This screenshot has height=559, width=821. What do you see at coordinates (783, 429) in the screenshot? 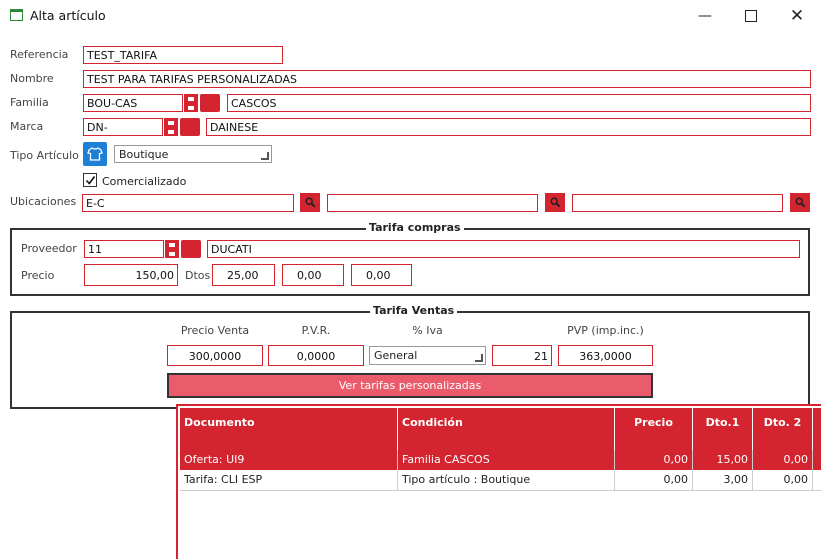
I see `grid-header-dto2: Dto. 2` at bounding box center [783, 429].